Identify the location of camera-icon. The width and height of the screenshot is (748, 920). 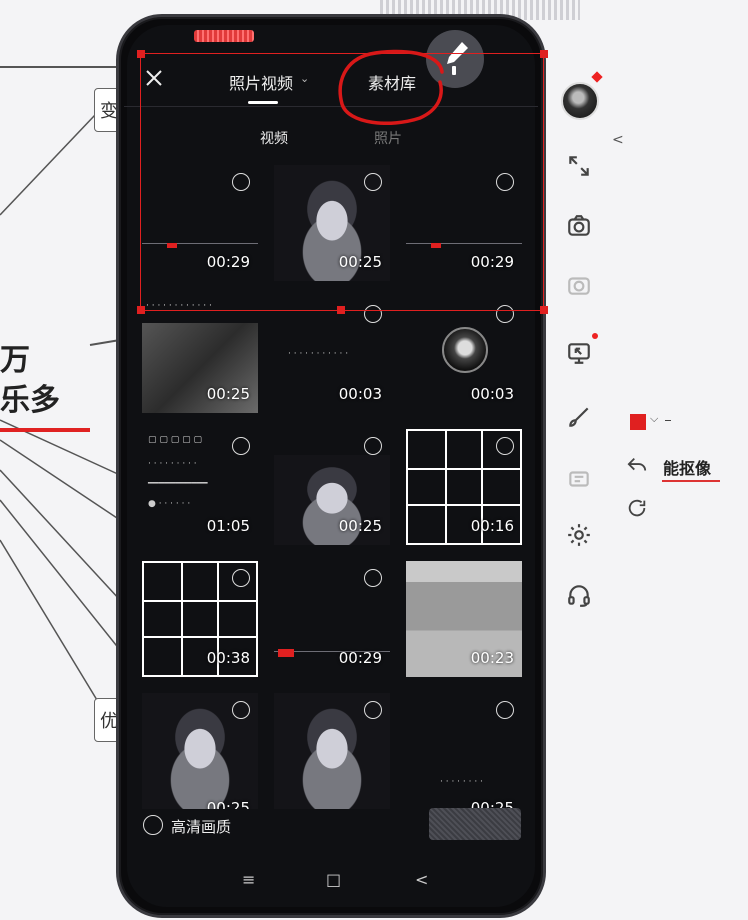
(579, 226).